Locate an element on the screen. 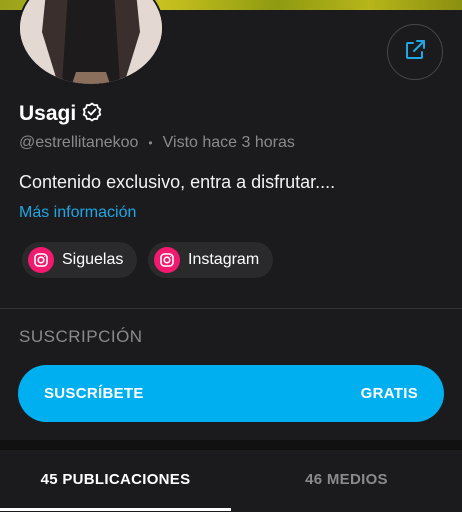  subscribe-button: SUSCRÍBETE GRATIS is located at coordinates (231, 393).